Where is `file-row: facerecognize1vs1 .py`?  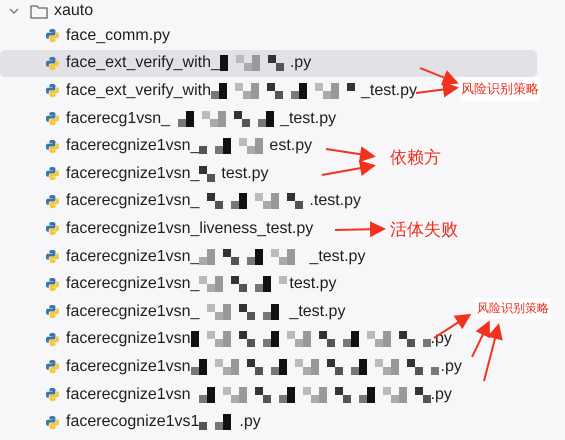
file-row: facerecognize1vs1 .py is located at coordinates (132, 422).